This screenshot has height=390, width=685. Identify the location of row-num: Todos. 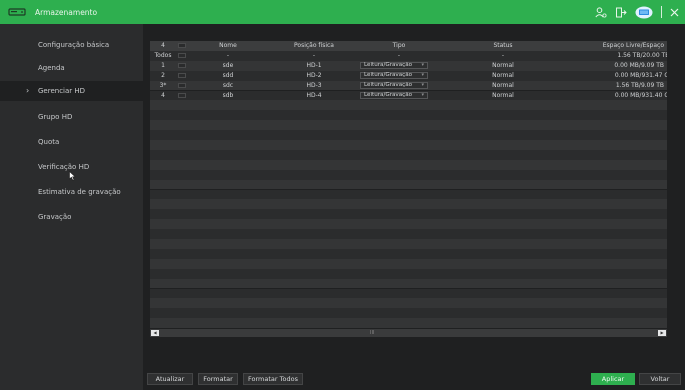
(163, 55).